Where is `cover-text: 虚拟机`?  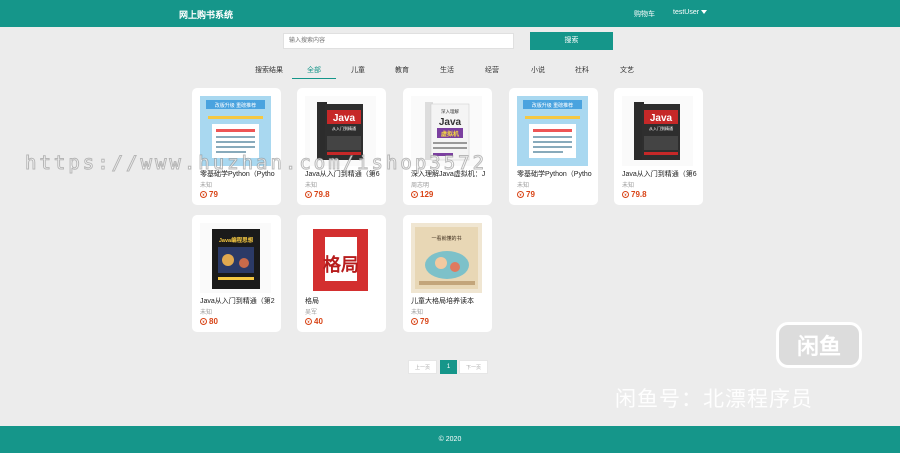 cover-text: 虚拟机 is located at coordinates (450, 134).